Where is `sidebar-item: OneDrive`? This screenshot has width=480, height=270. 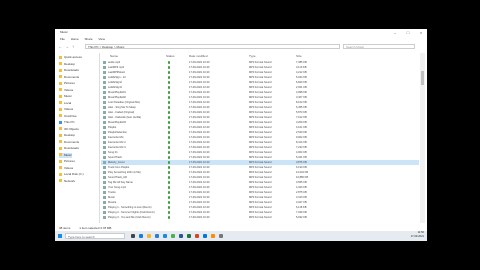
sidebar-item: OneDrive is located at coordinates (68, 116).